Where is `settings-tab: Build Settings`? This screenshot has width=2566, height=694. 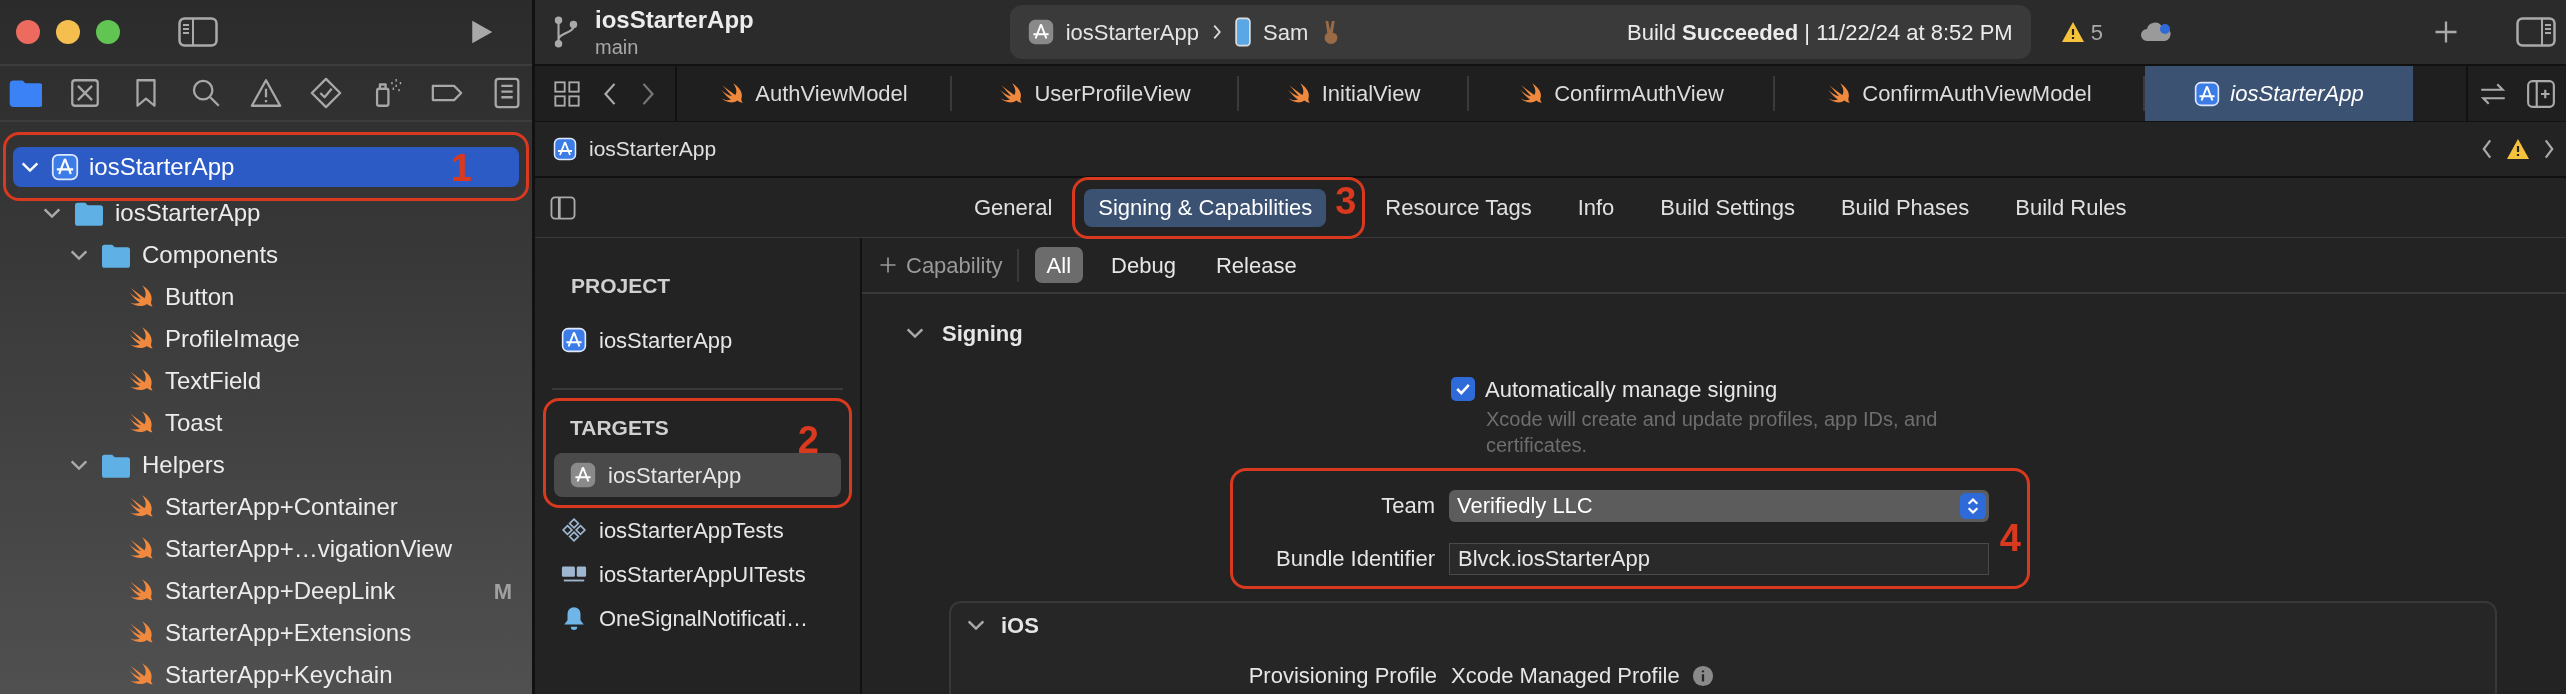
settings-tab: Build Settings is located at coordinates (1727, 207).